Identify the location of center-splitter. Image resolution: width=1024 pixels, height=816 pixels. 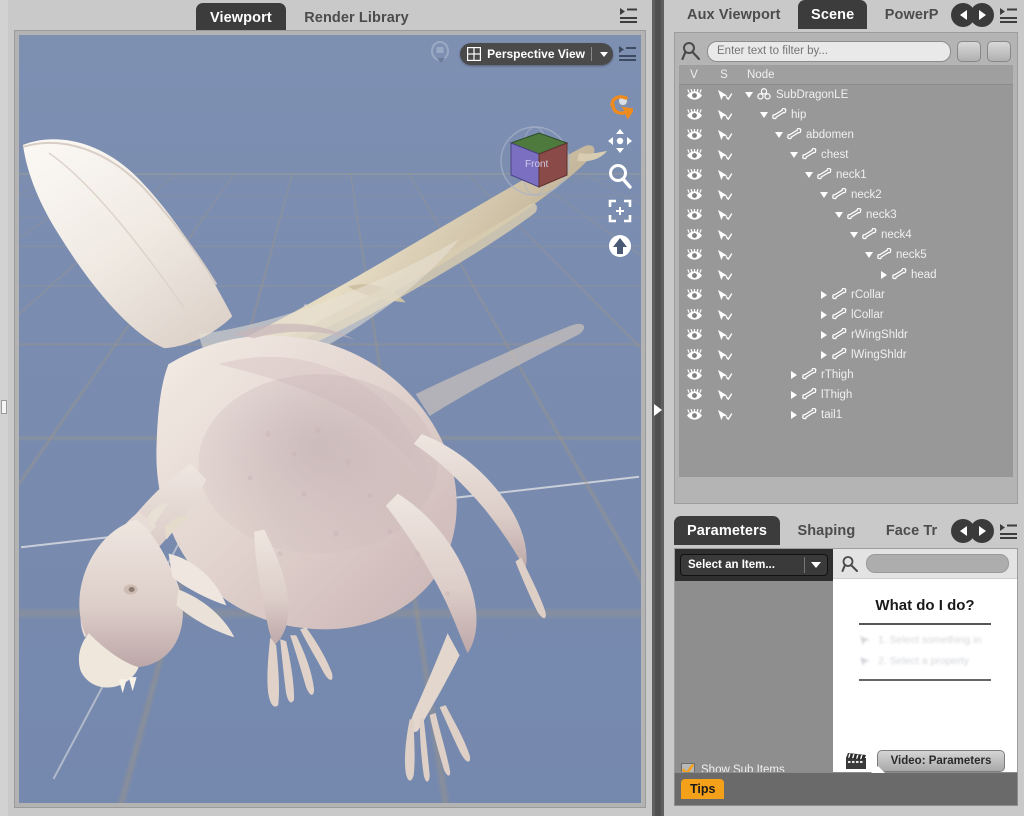
(658, 408).